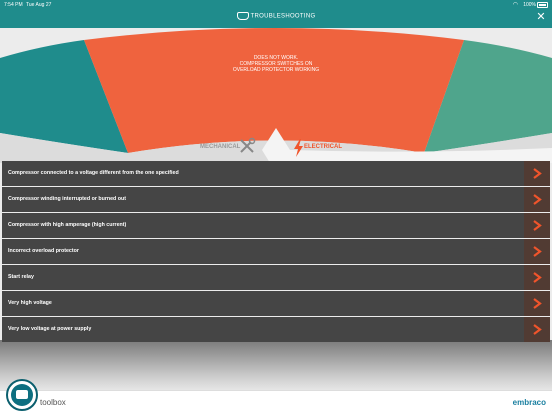  Describe the element at coordinates (21, 277) in the screenshot. I see `list-item-label: Start relay` at that location.